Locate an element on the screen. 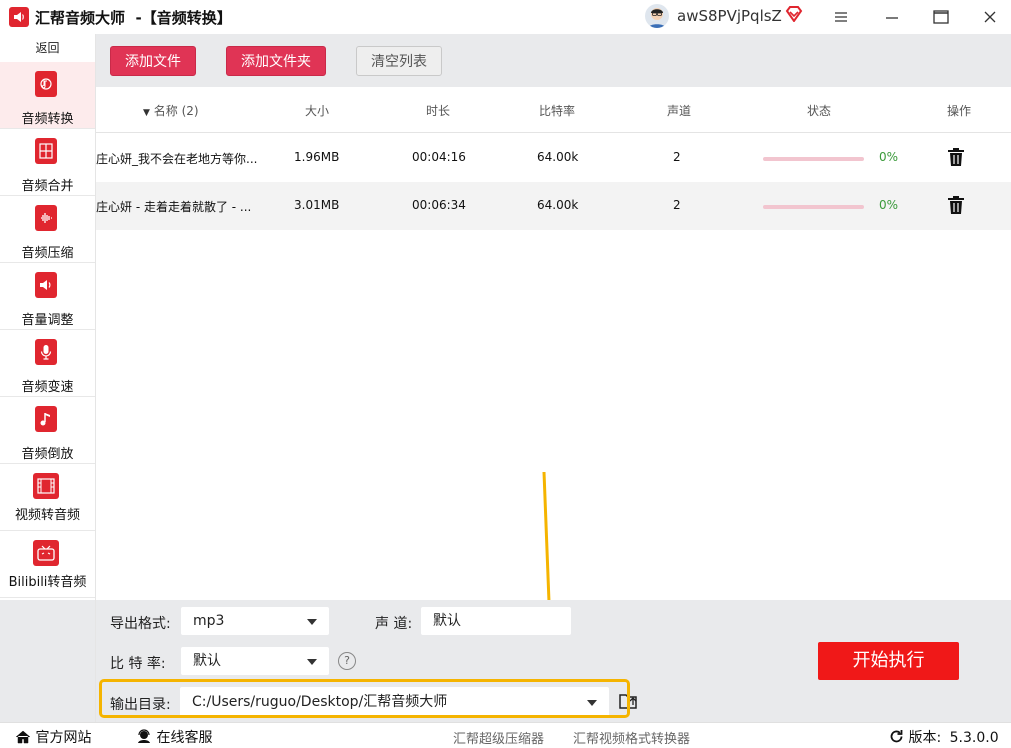 The image size is (1011, 748). column-header-action: 操作 is located at coordinates (959, 111).